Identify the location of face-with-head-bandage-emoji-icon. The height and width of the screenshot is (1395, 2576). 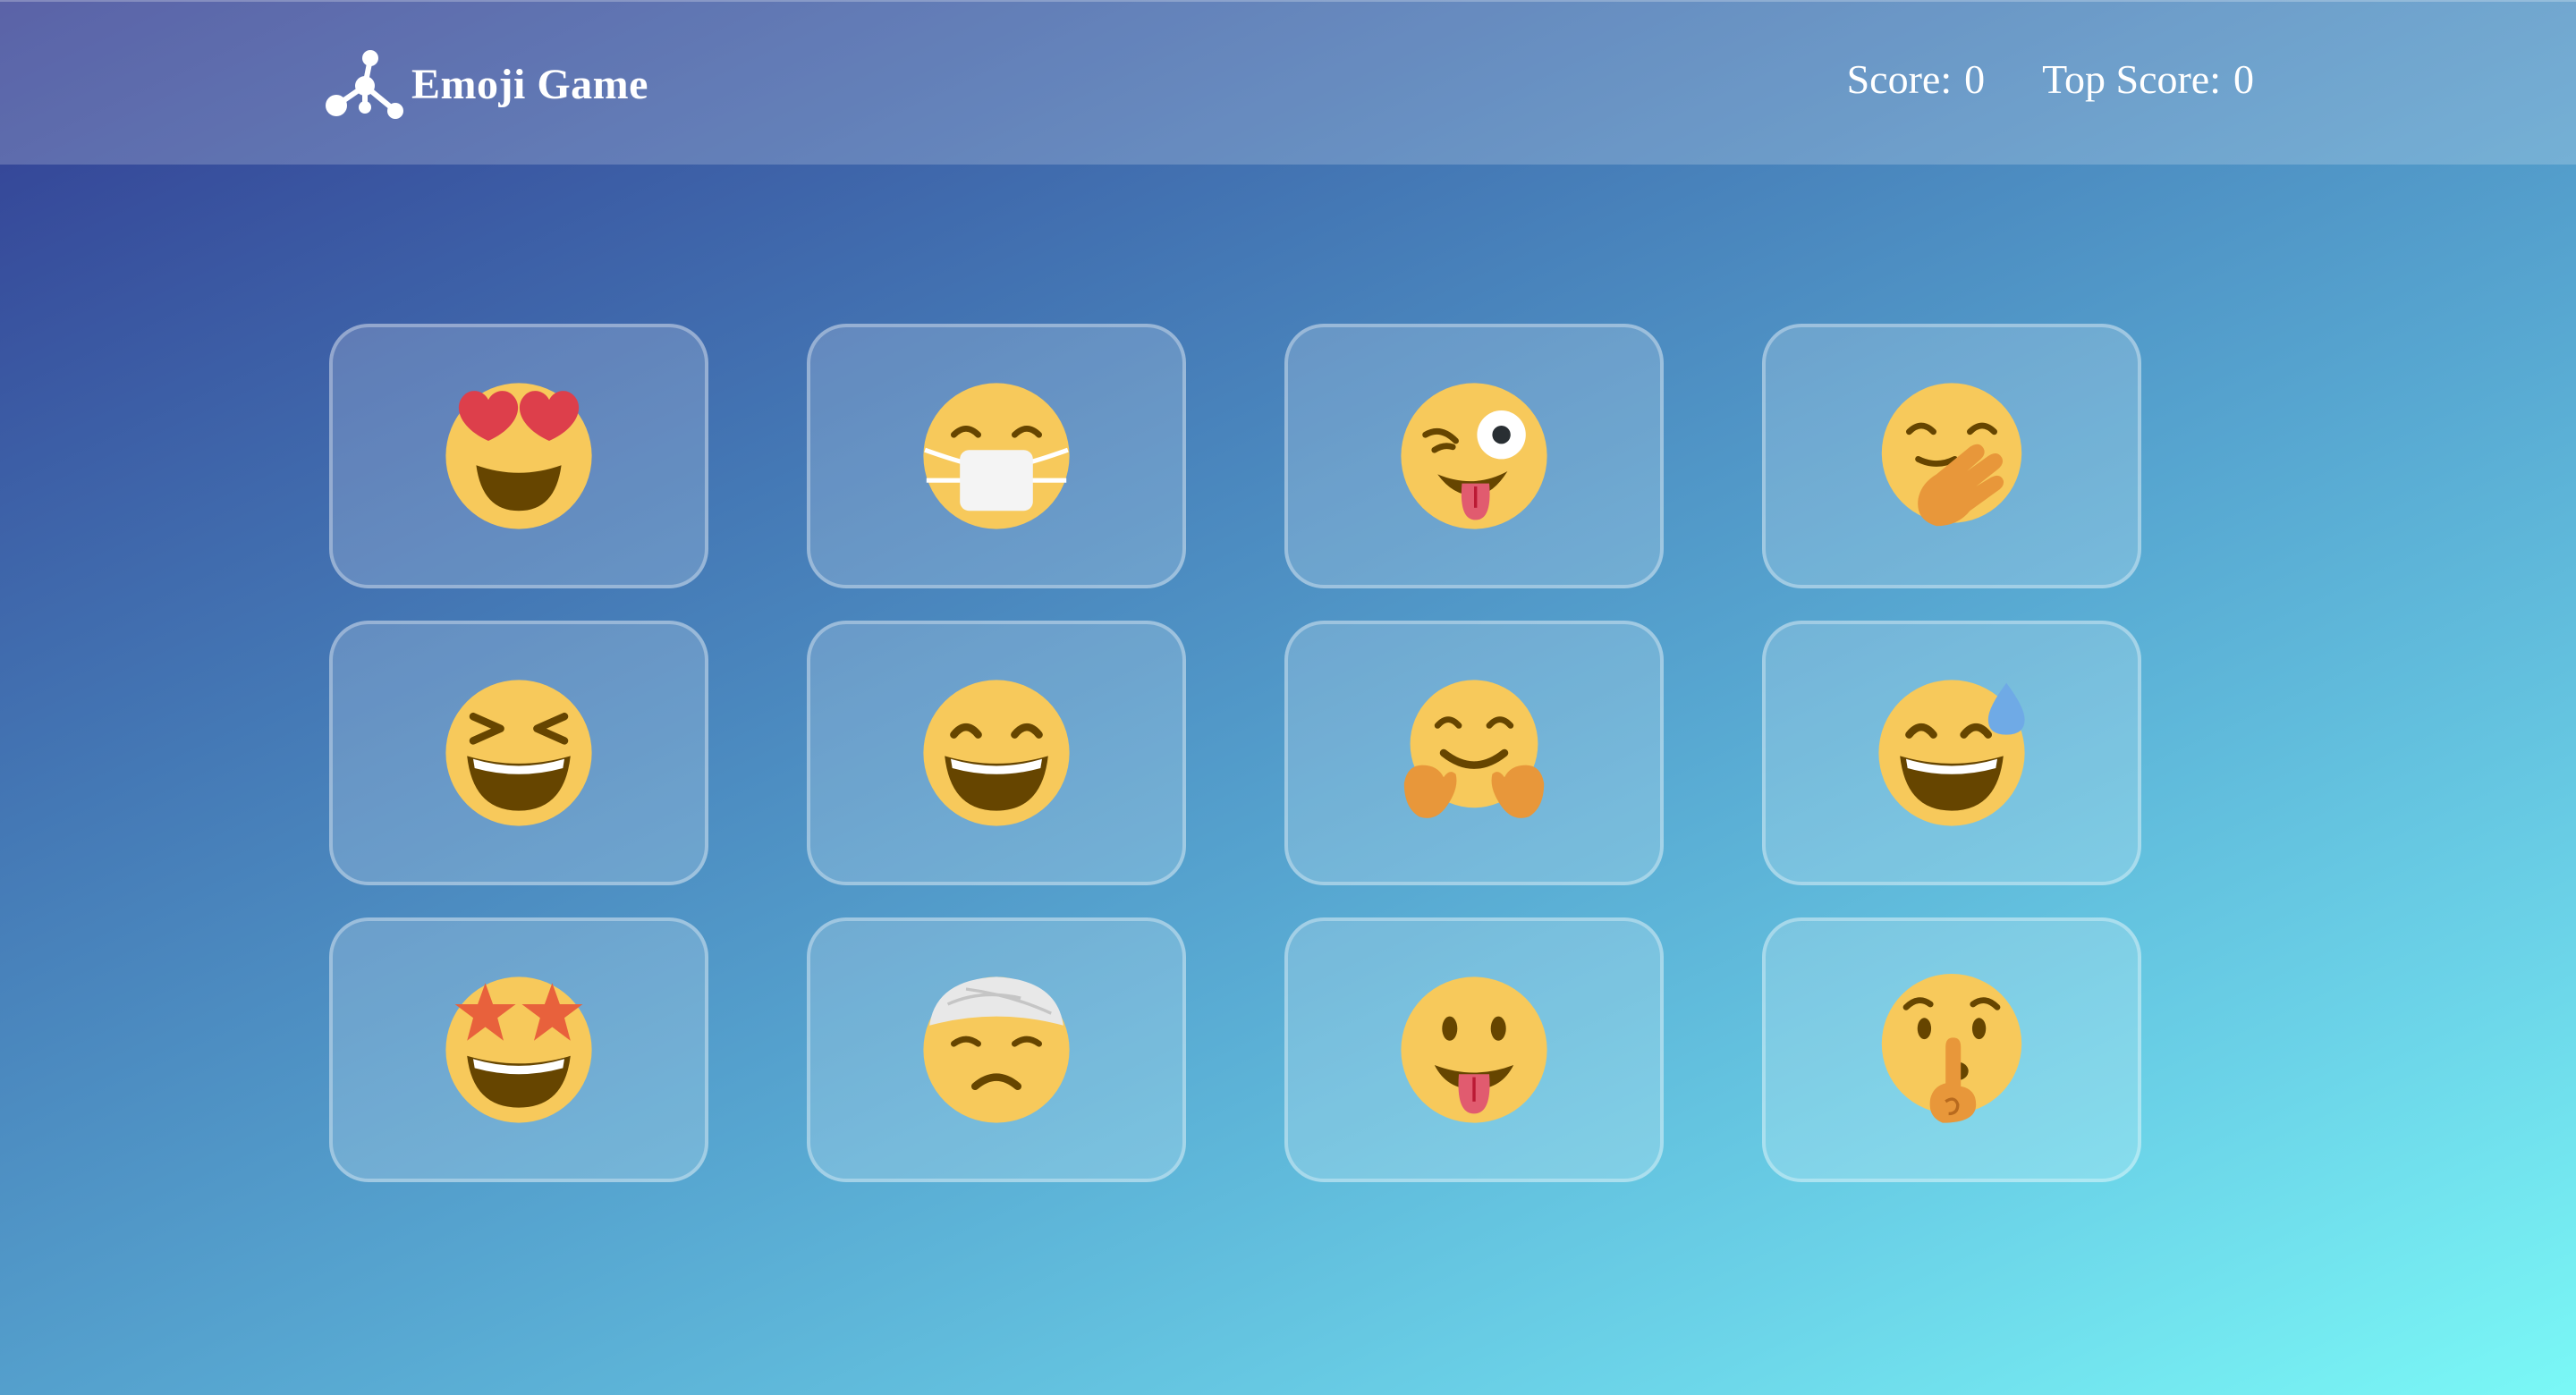
(996, 1049).